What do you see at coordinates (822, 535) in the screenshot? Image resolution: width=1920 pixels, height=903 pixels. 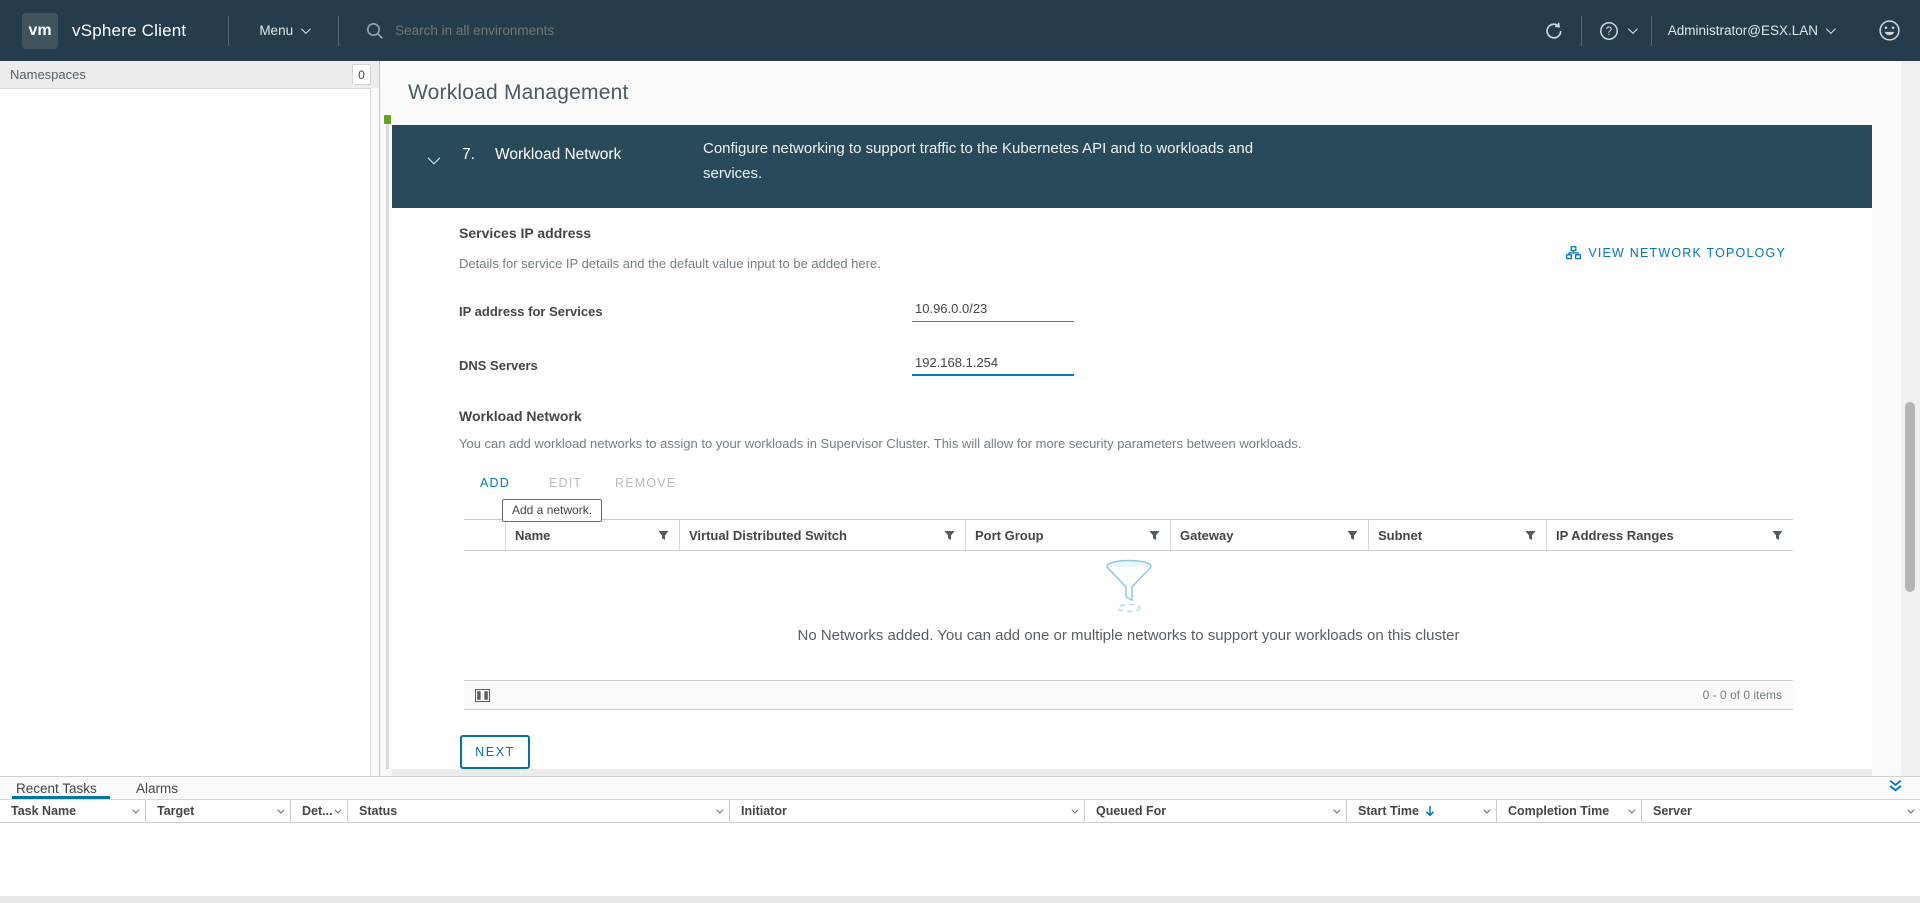 I see `header-cell-vds: Virtual Distributed Switch` at bounding box center [822, 535].